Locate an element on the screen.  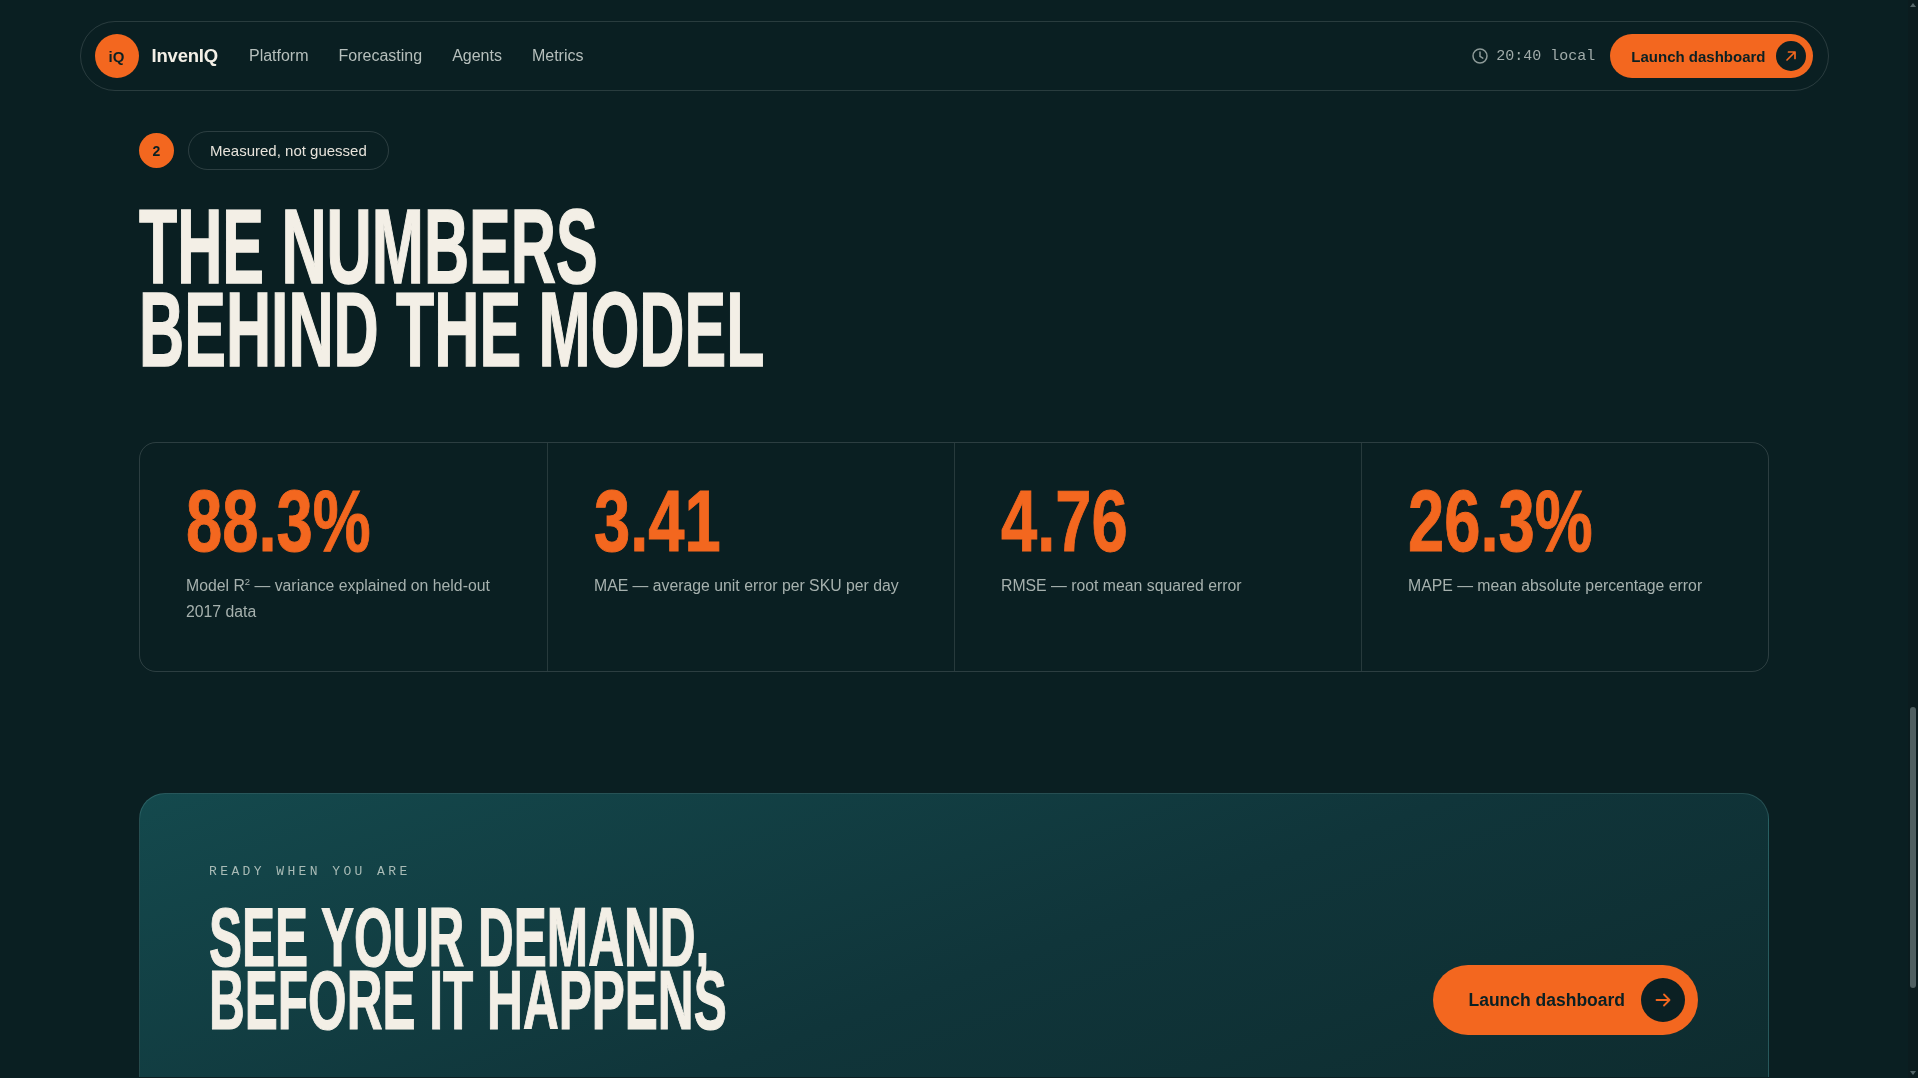
section-heading: THE NUMBERS BEHIND THE MODEL is located at coordinates (452, 288).